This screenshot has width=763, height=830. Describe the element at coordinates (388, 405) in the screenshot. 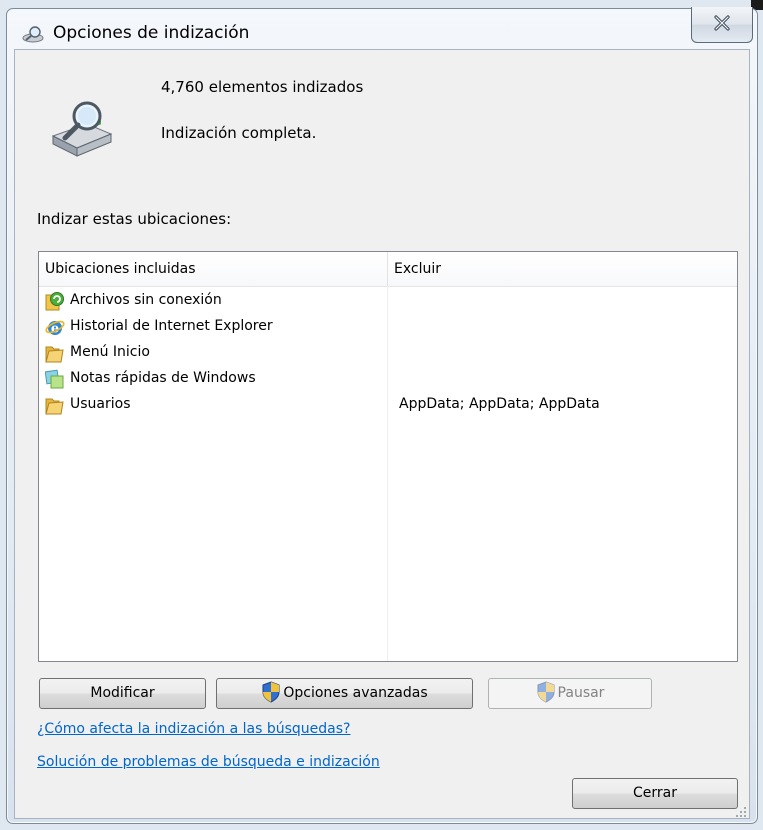

I see `list-item: Usuarios AppData; AppData; AppData` at that location.